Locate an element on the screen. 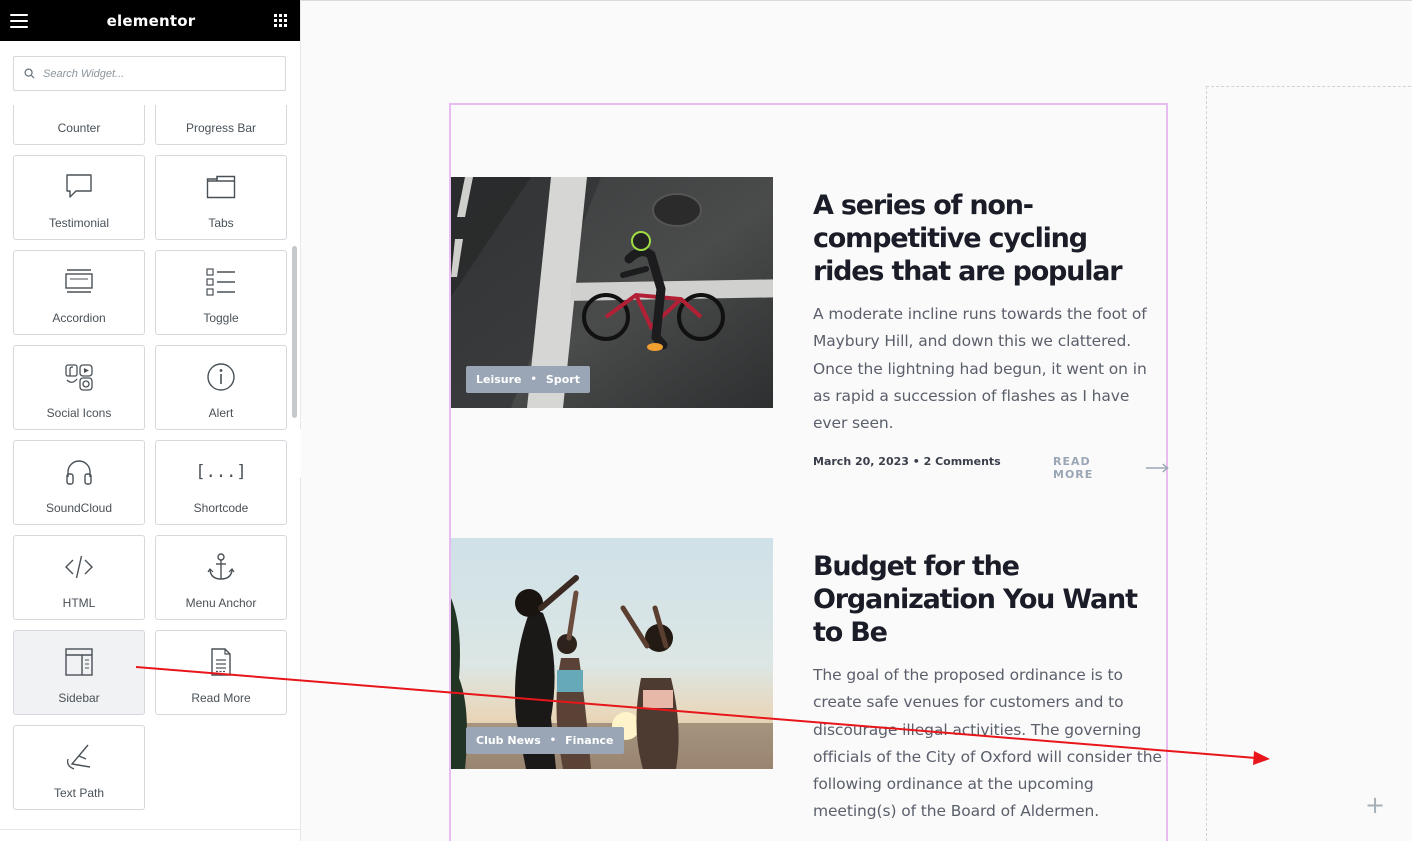 This screenshot has width=1412, height=841. widget-label: Shortcode is located at coordinates (221, 508).